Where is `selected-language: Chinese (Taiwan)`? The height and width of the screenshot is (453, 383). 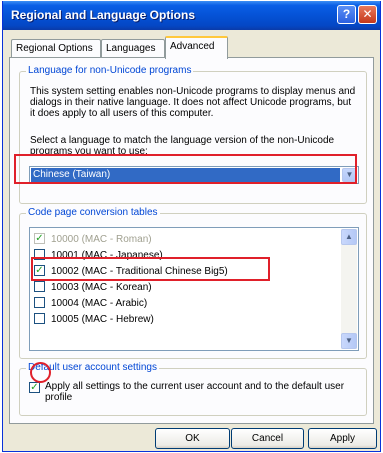 selected-language: Chinese (Taiwan) is located at coordinates (185, 175).